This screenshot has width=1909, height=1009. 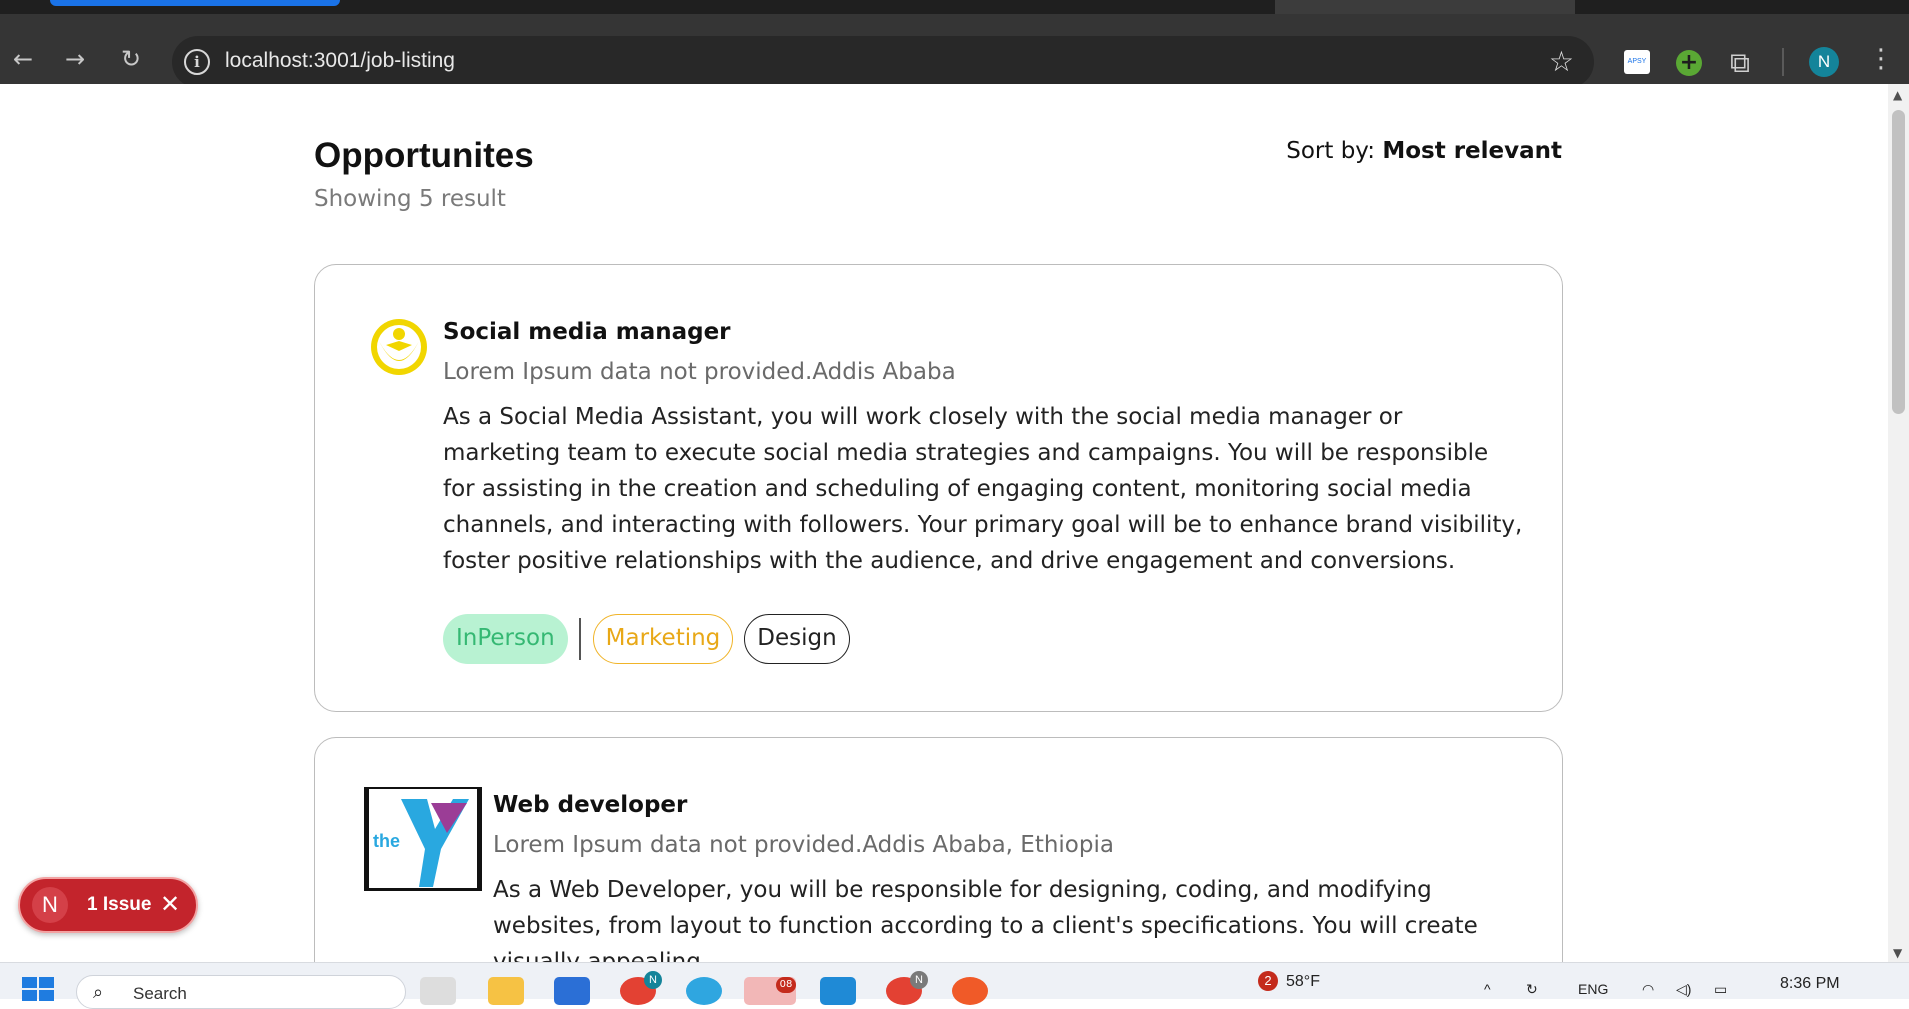 What do you see at coordinates (1268, 981) in the screenshot?
I see `weather-badge: 2` at bounding box center [1268, 981].